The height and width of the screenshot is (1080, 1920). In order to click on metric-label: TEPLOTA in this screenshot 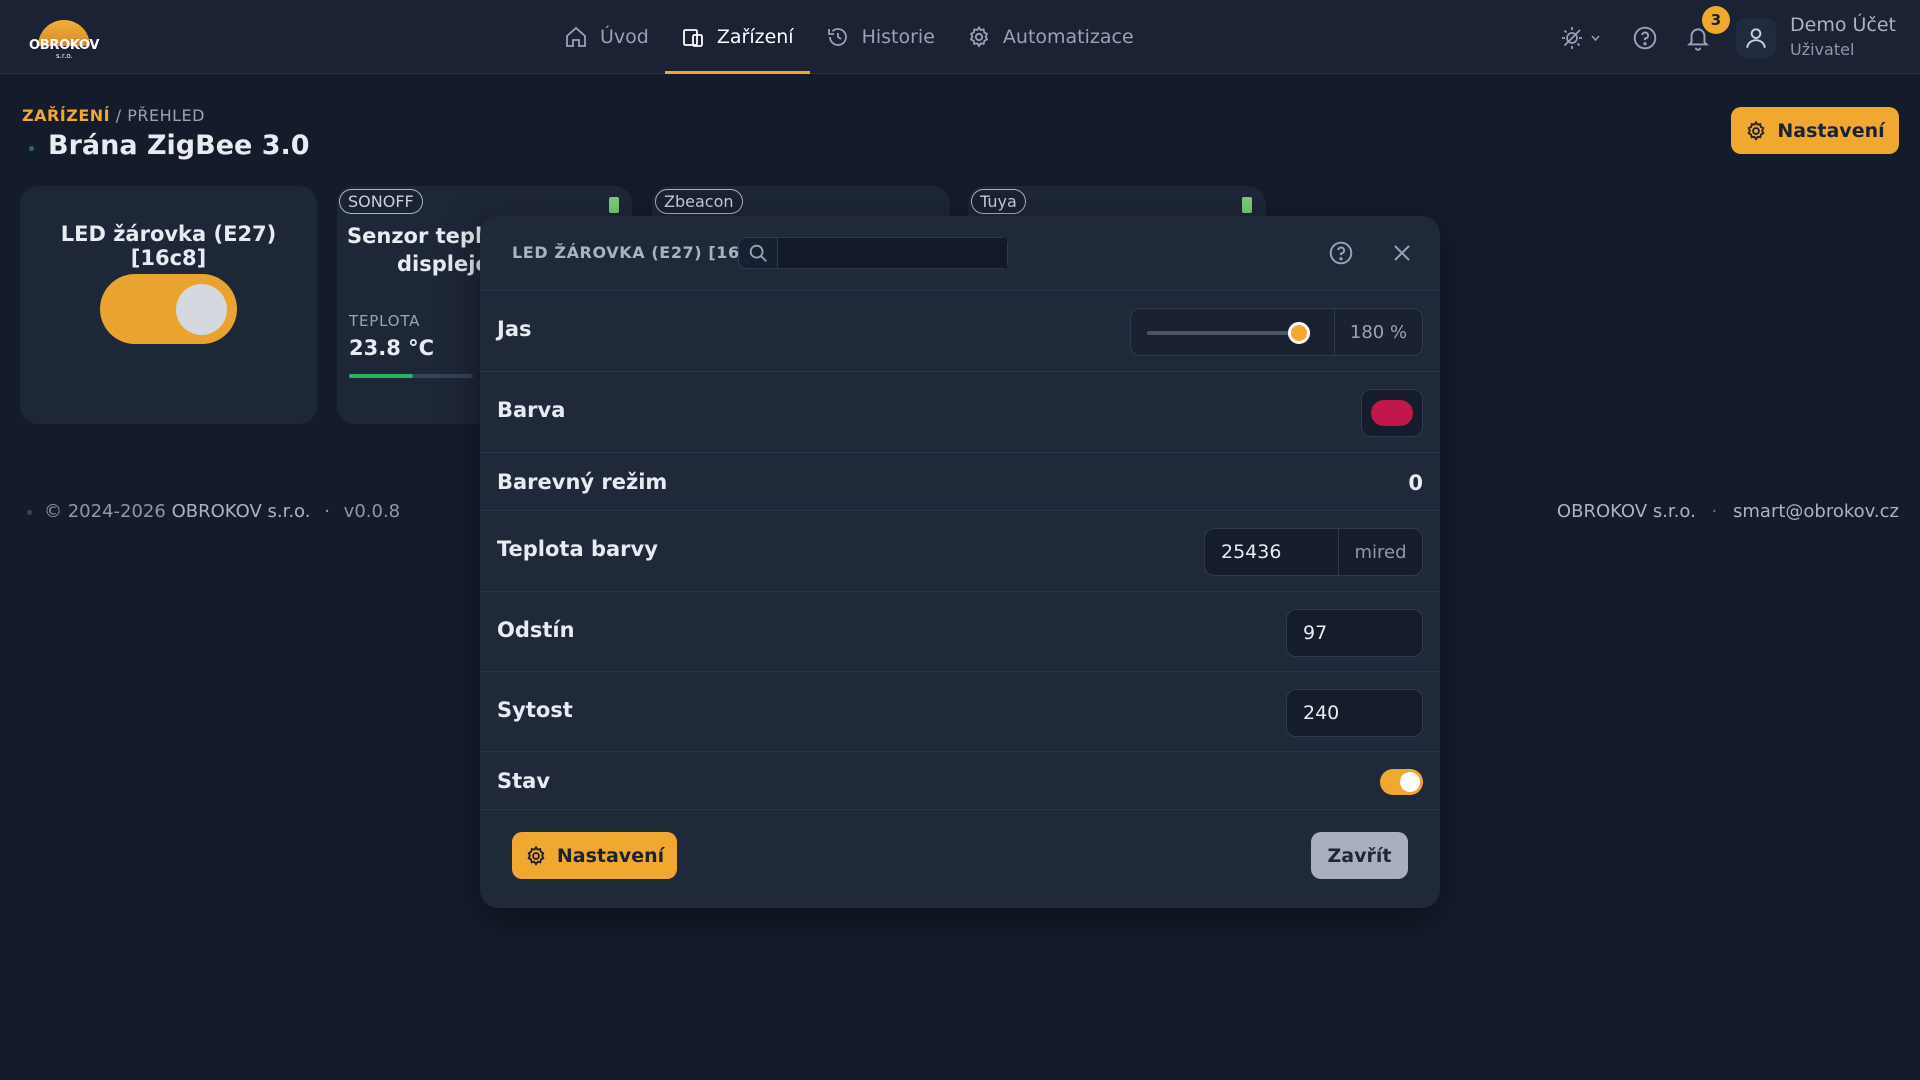, I will do `click(385, 321)`.